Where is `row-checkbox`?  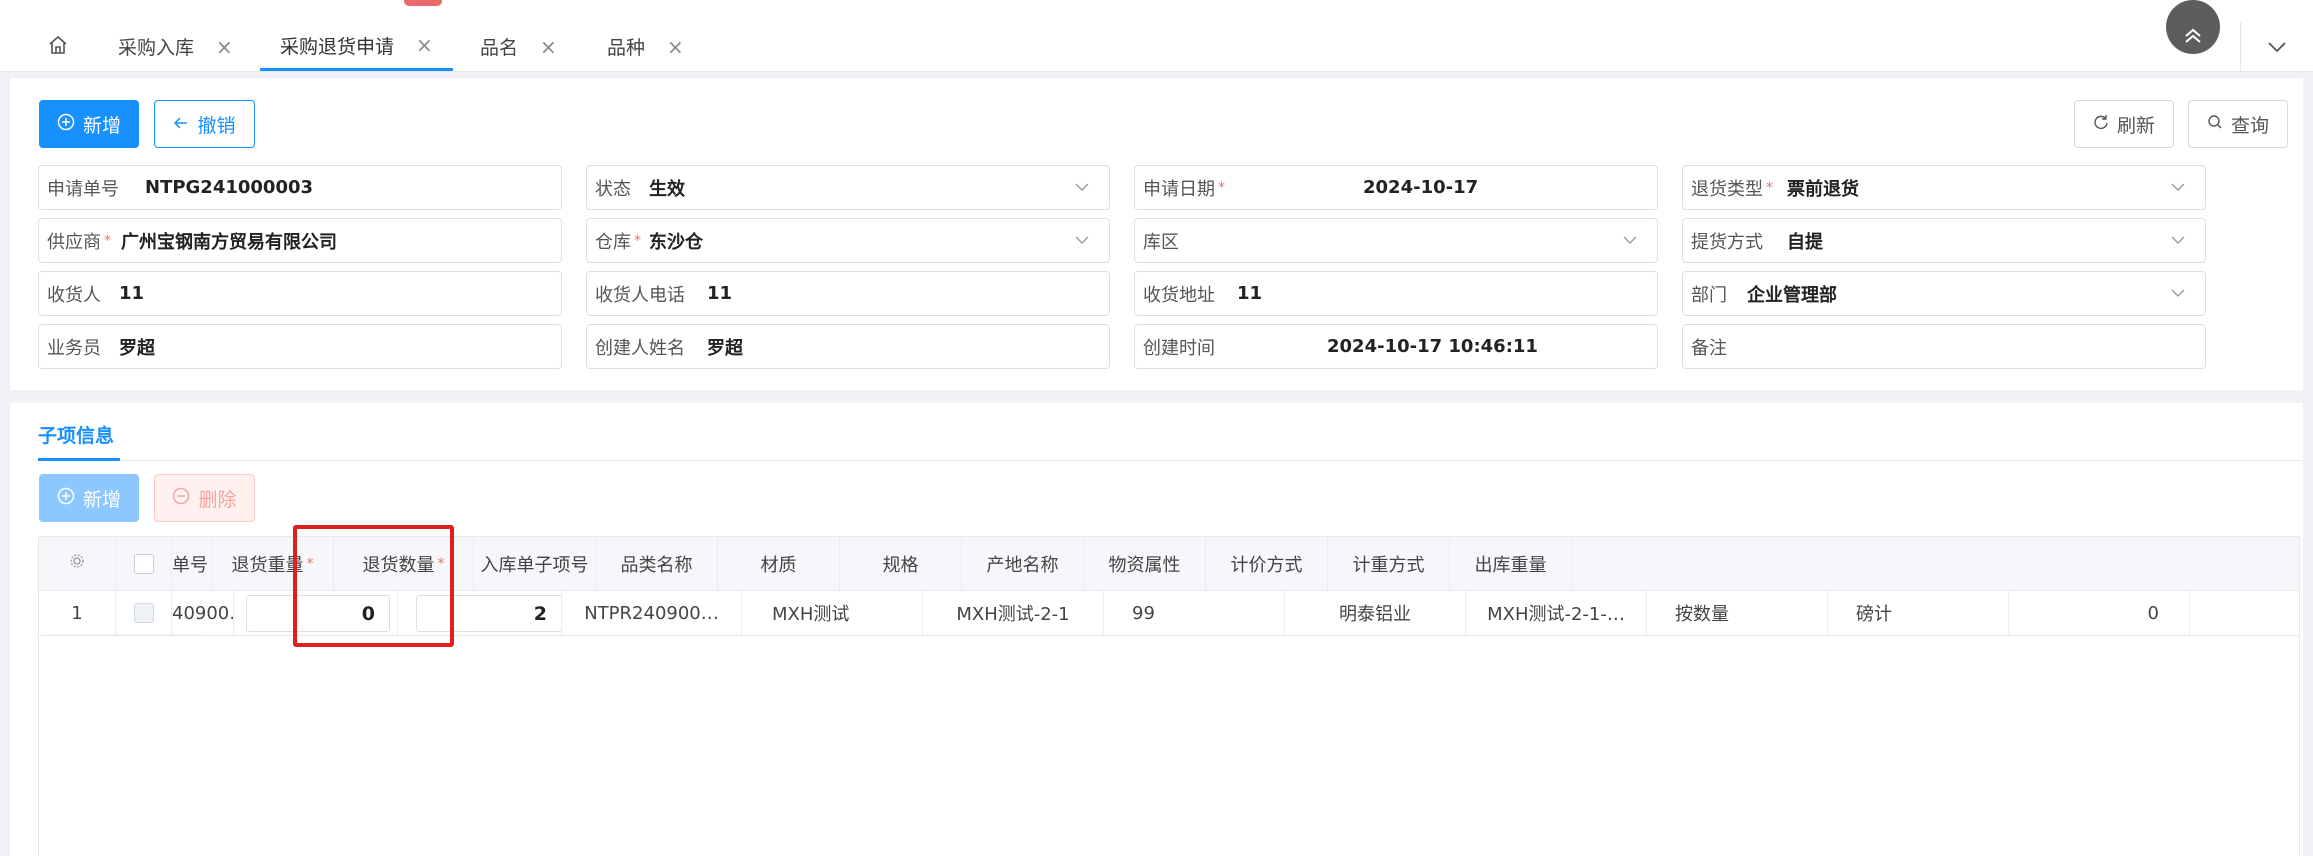
row-checkbox is located at coordinates (143, 613).